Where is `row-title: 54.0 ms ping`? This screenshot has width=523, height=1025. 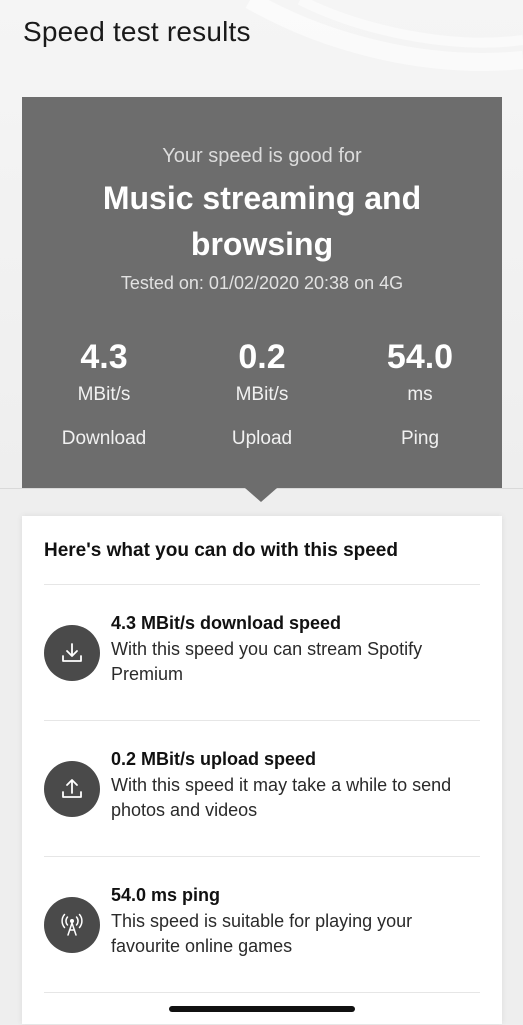
row-title: 54.0 ms ping is located at coordinates (166, 895).